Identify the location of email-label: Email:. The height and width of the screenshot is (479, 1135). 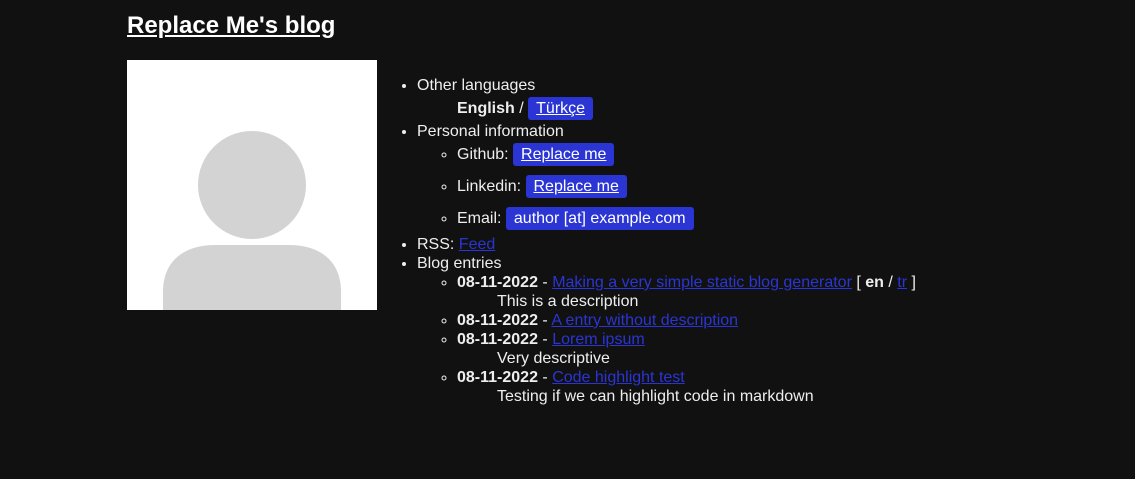
(479, 218).